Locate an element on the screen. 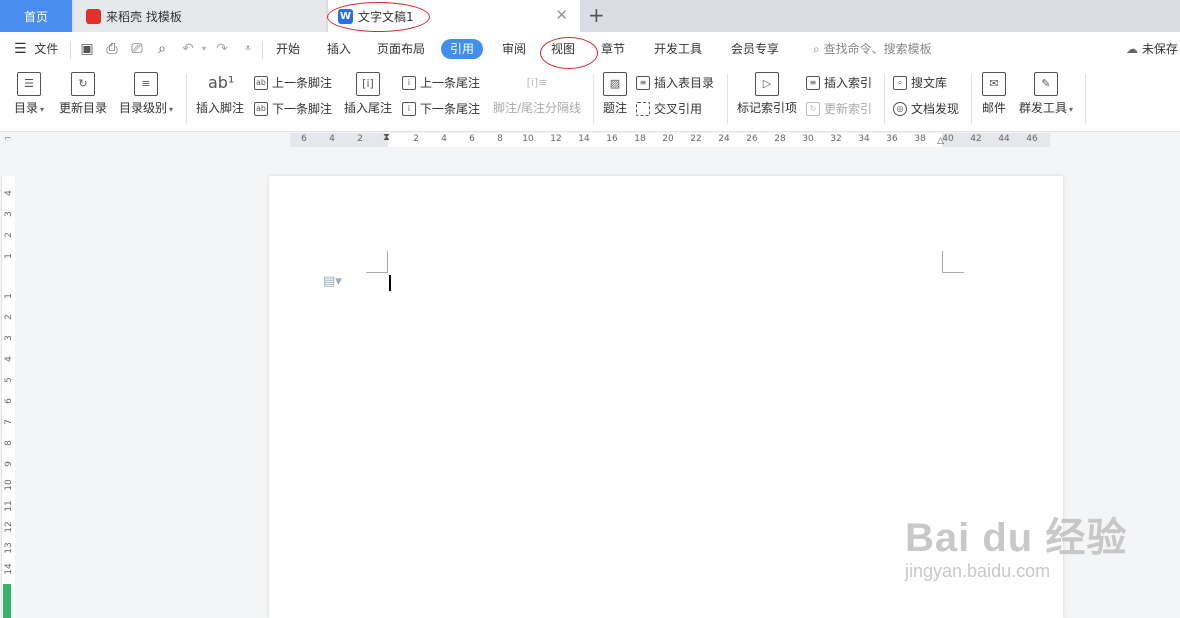 The height and width of the screenshot is (618, 1180). vertical-ruler: 432112345678910111213141516 is located at coordinates (8, 383).